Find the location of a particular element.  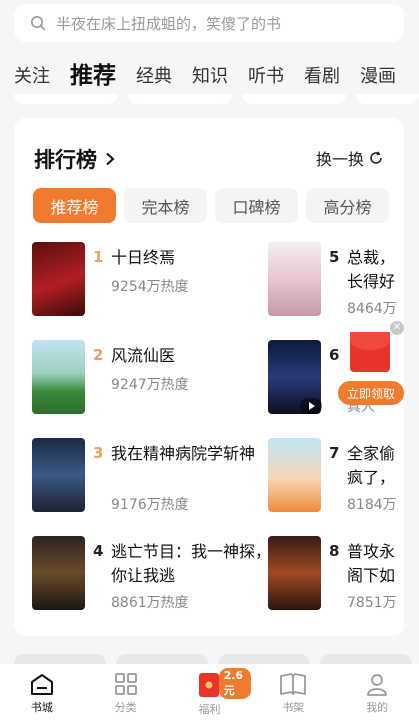

book-rank: 3 is located at coordinates (98, 453).